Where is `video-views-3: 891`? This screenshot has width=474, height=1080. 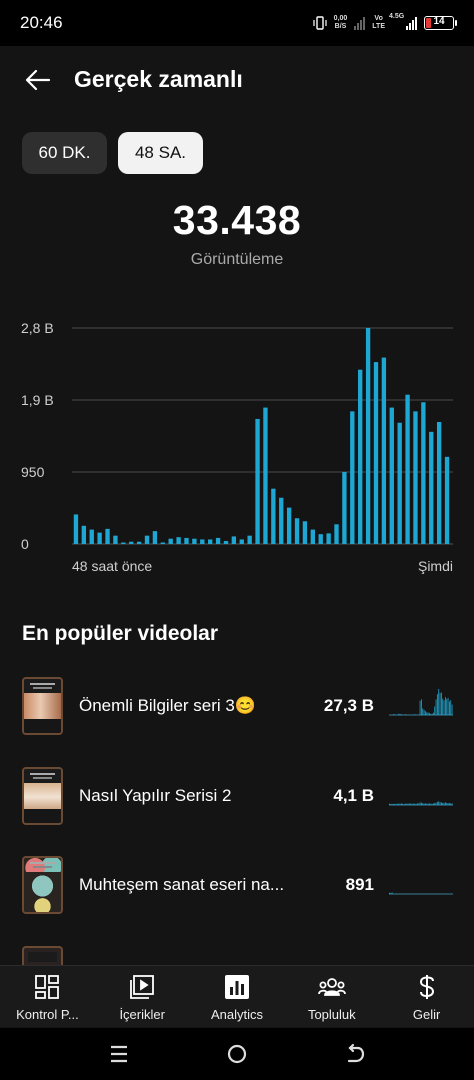
video-views-3: 891 is located at coordinates (359, 884).